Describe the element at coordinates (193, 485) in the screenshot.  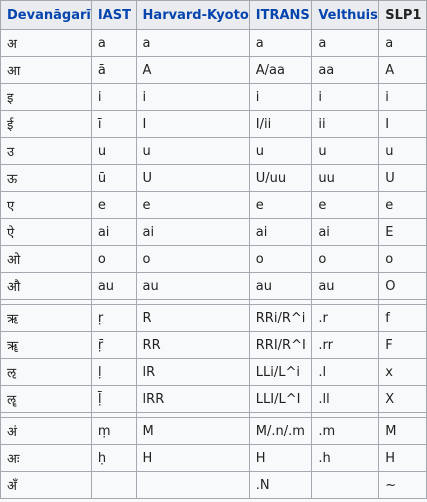
I see `harvard-kyoto-cell` at that location.